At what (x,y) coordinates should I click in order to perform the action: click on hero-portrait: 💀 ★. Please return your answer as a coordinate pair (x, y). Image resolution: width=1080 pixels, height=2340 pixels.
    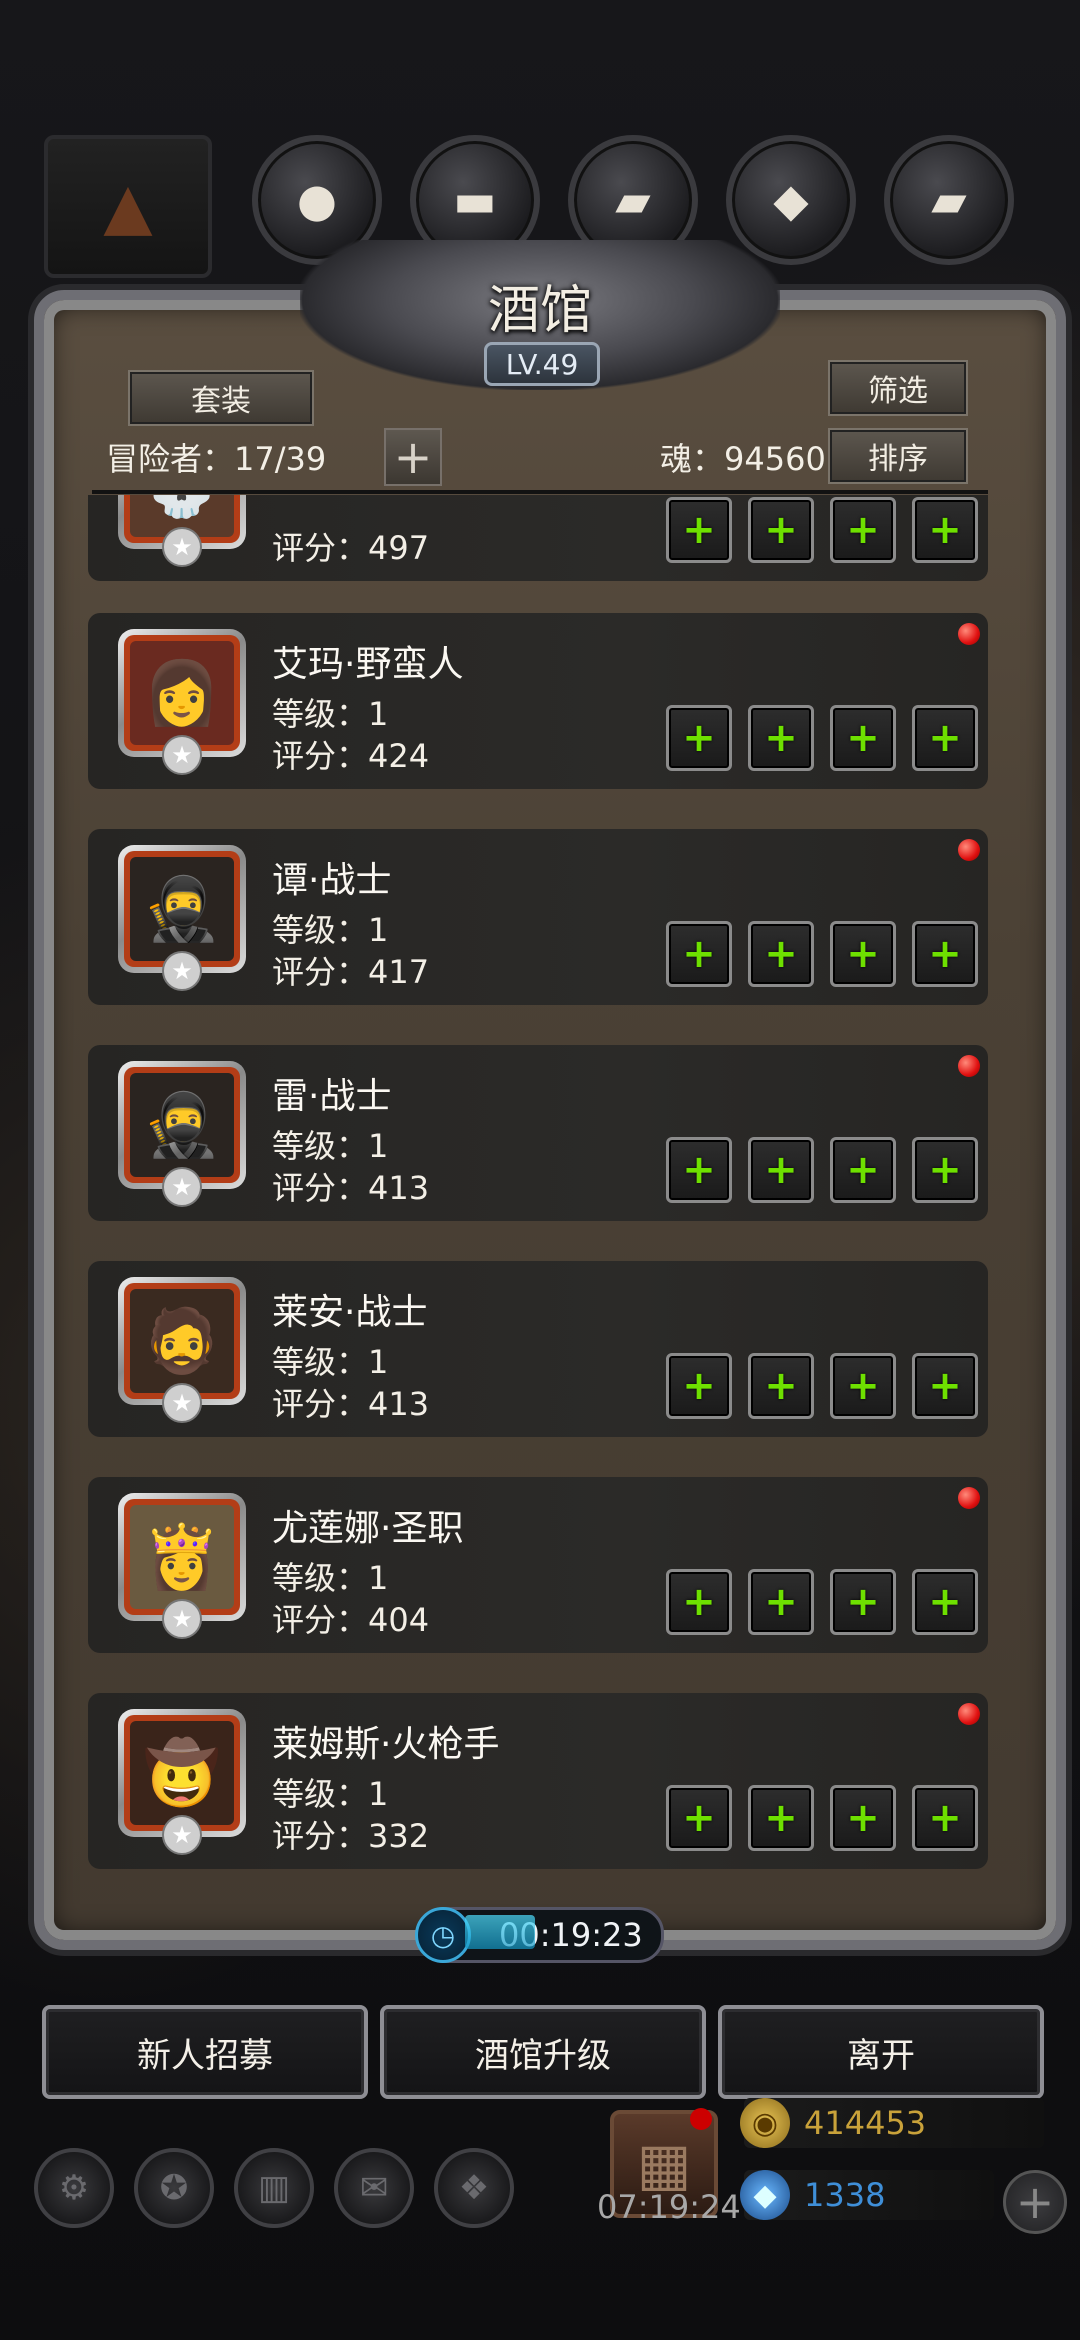
    Looking at the image, I should click on (182, 531).